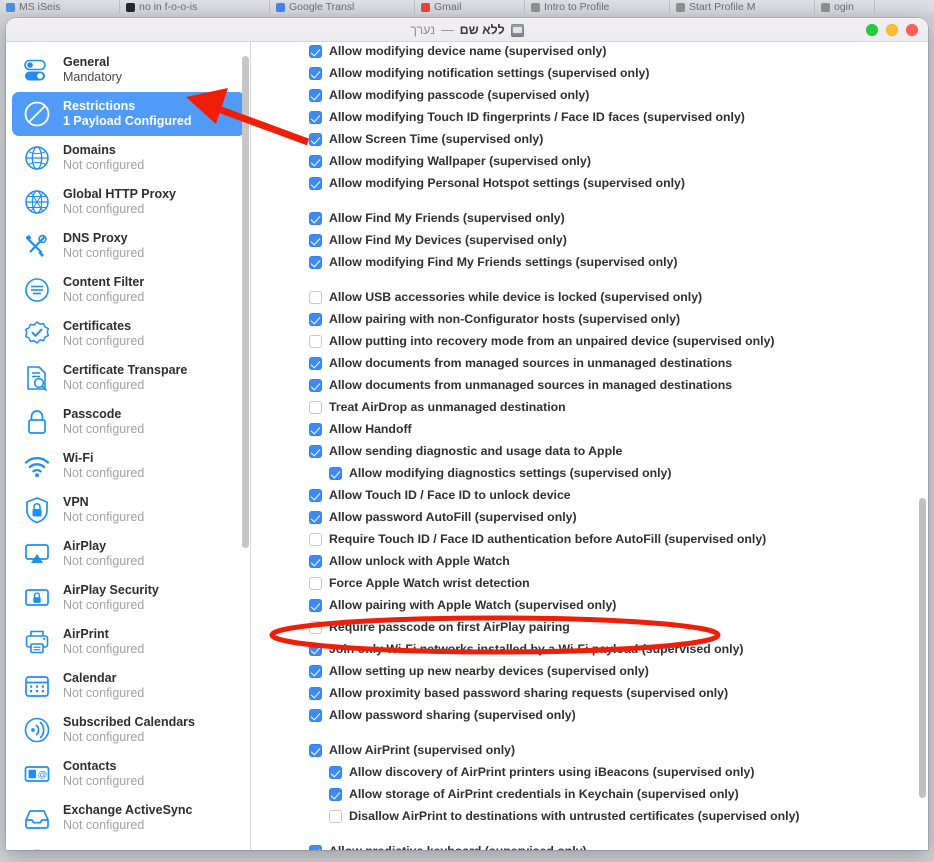 This screenshot has height=862, width=934. I want to click on minimize-button, so click(892, 30).